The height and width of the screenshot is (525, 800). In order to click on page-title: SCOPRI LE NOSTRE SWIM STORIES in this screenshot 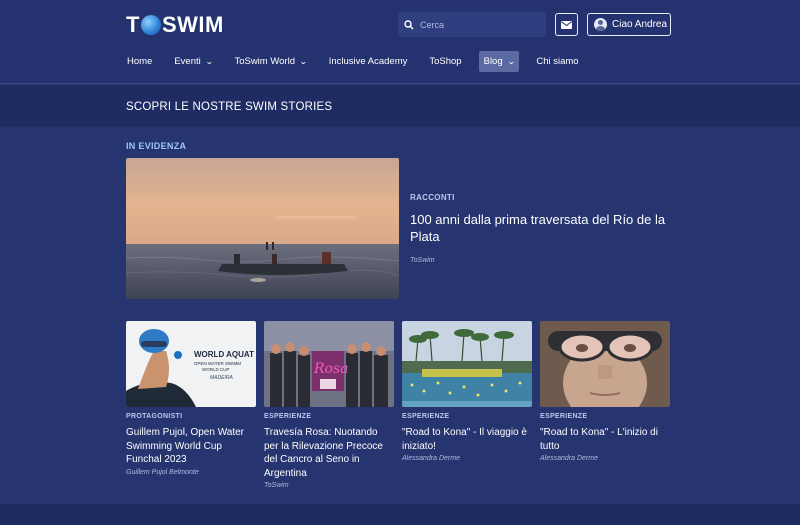, I will do `click(229, 107)`.